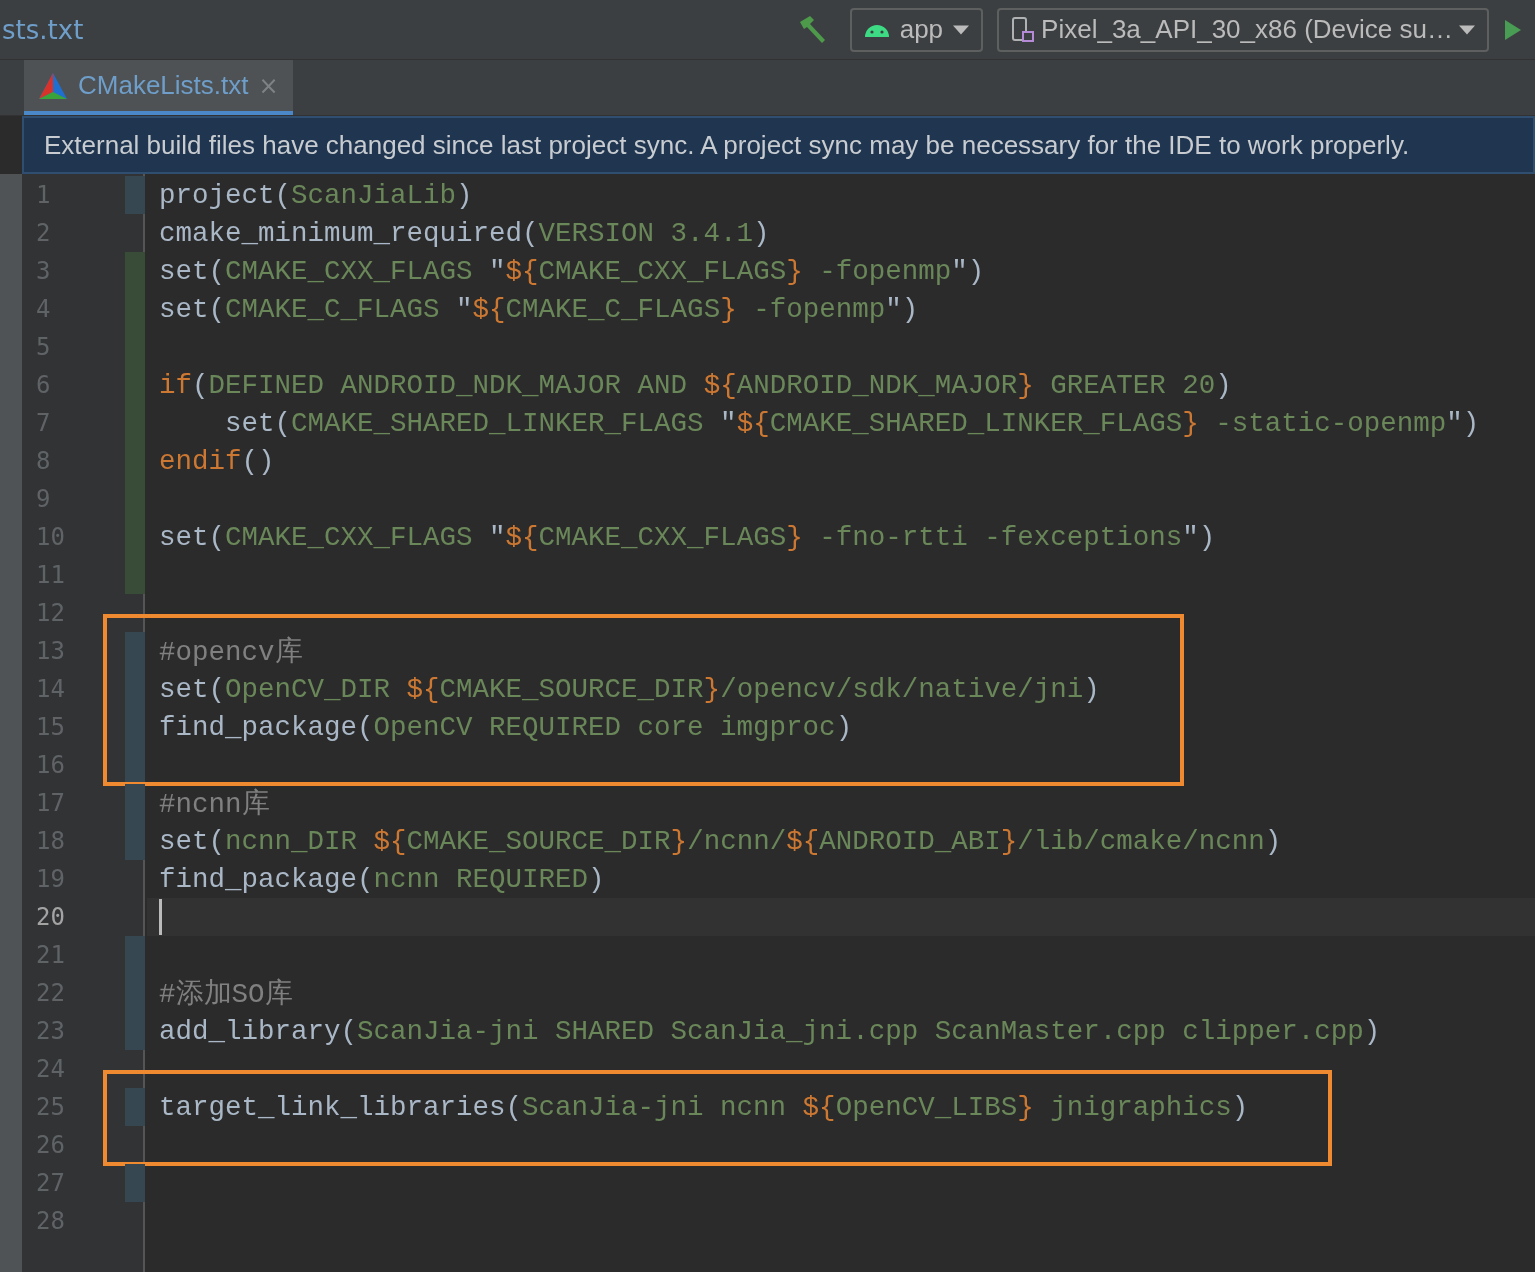 The width and height of the screenshot is (1535, 1272). What do you see at coordinates (53, 85) in the screenshot?
I see `triangle-icon` at bounding box center [53, 85].